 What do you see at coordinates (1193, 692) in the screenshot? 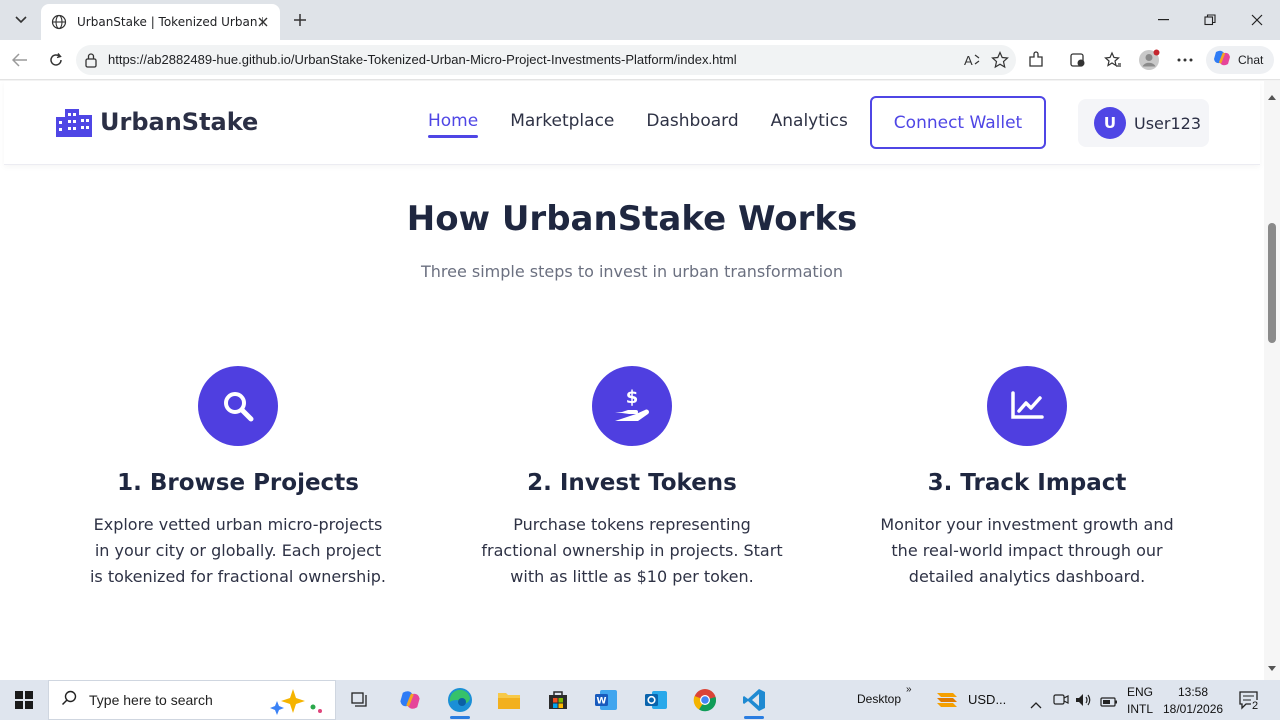
I see `clock-time: 13:58` at bounding box center [1193, 692].